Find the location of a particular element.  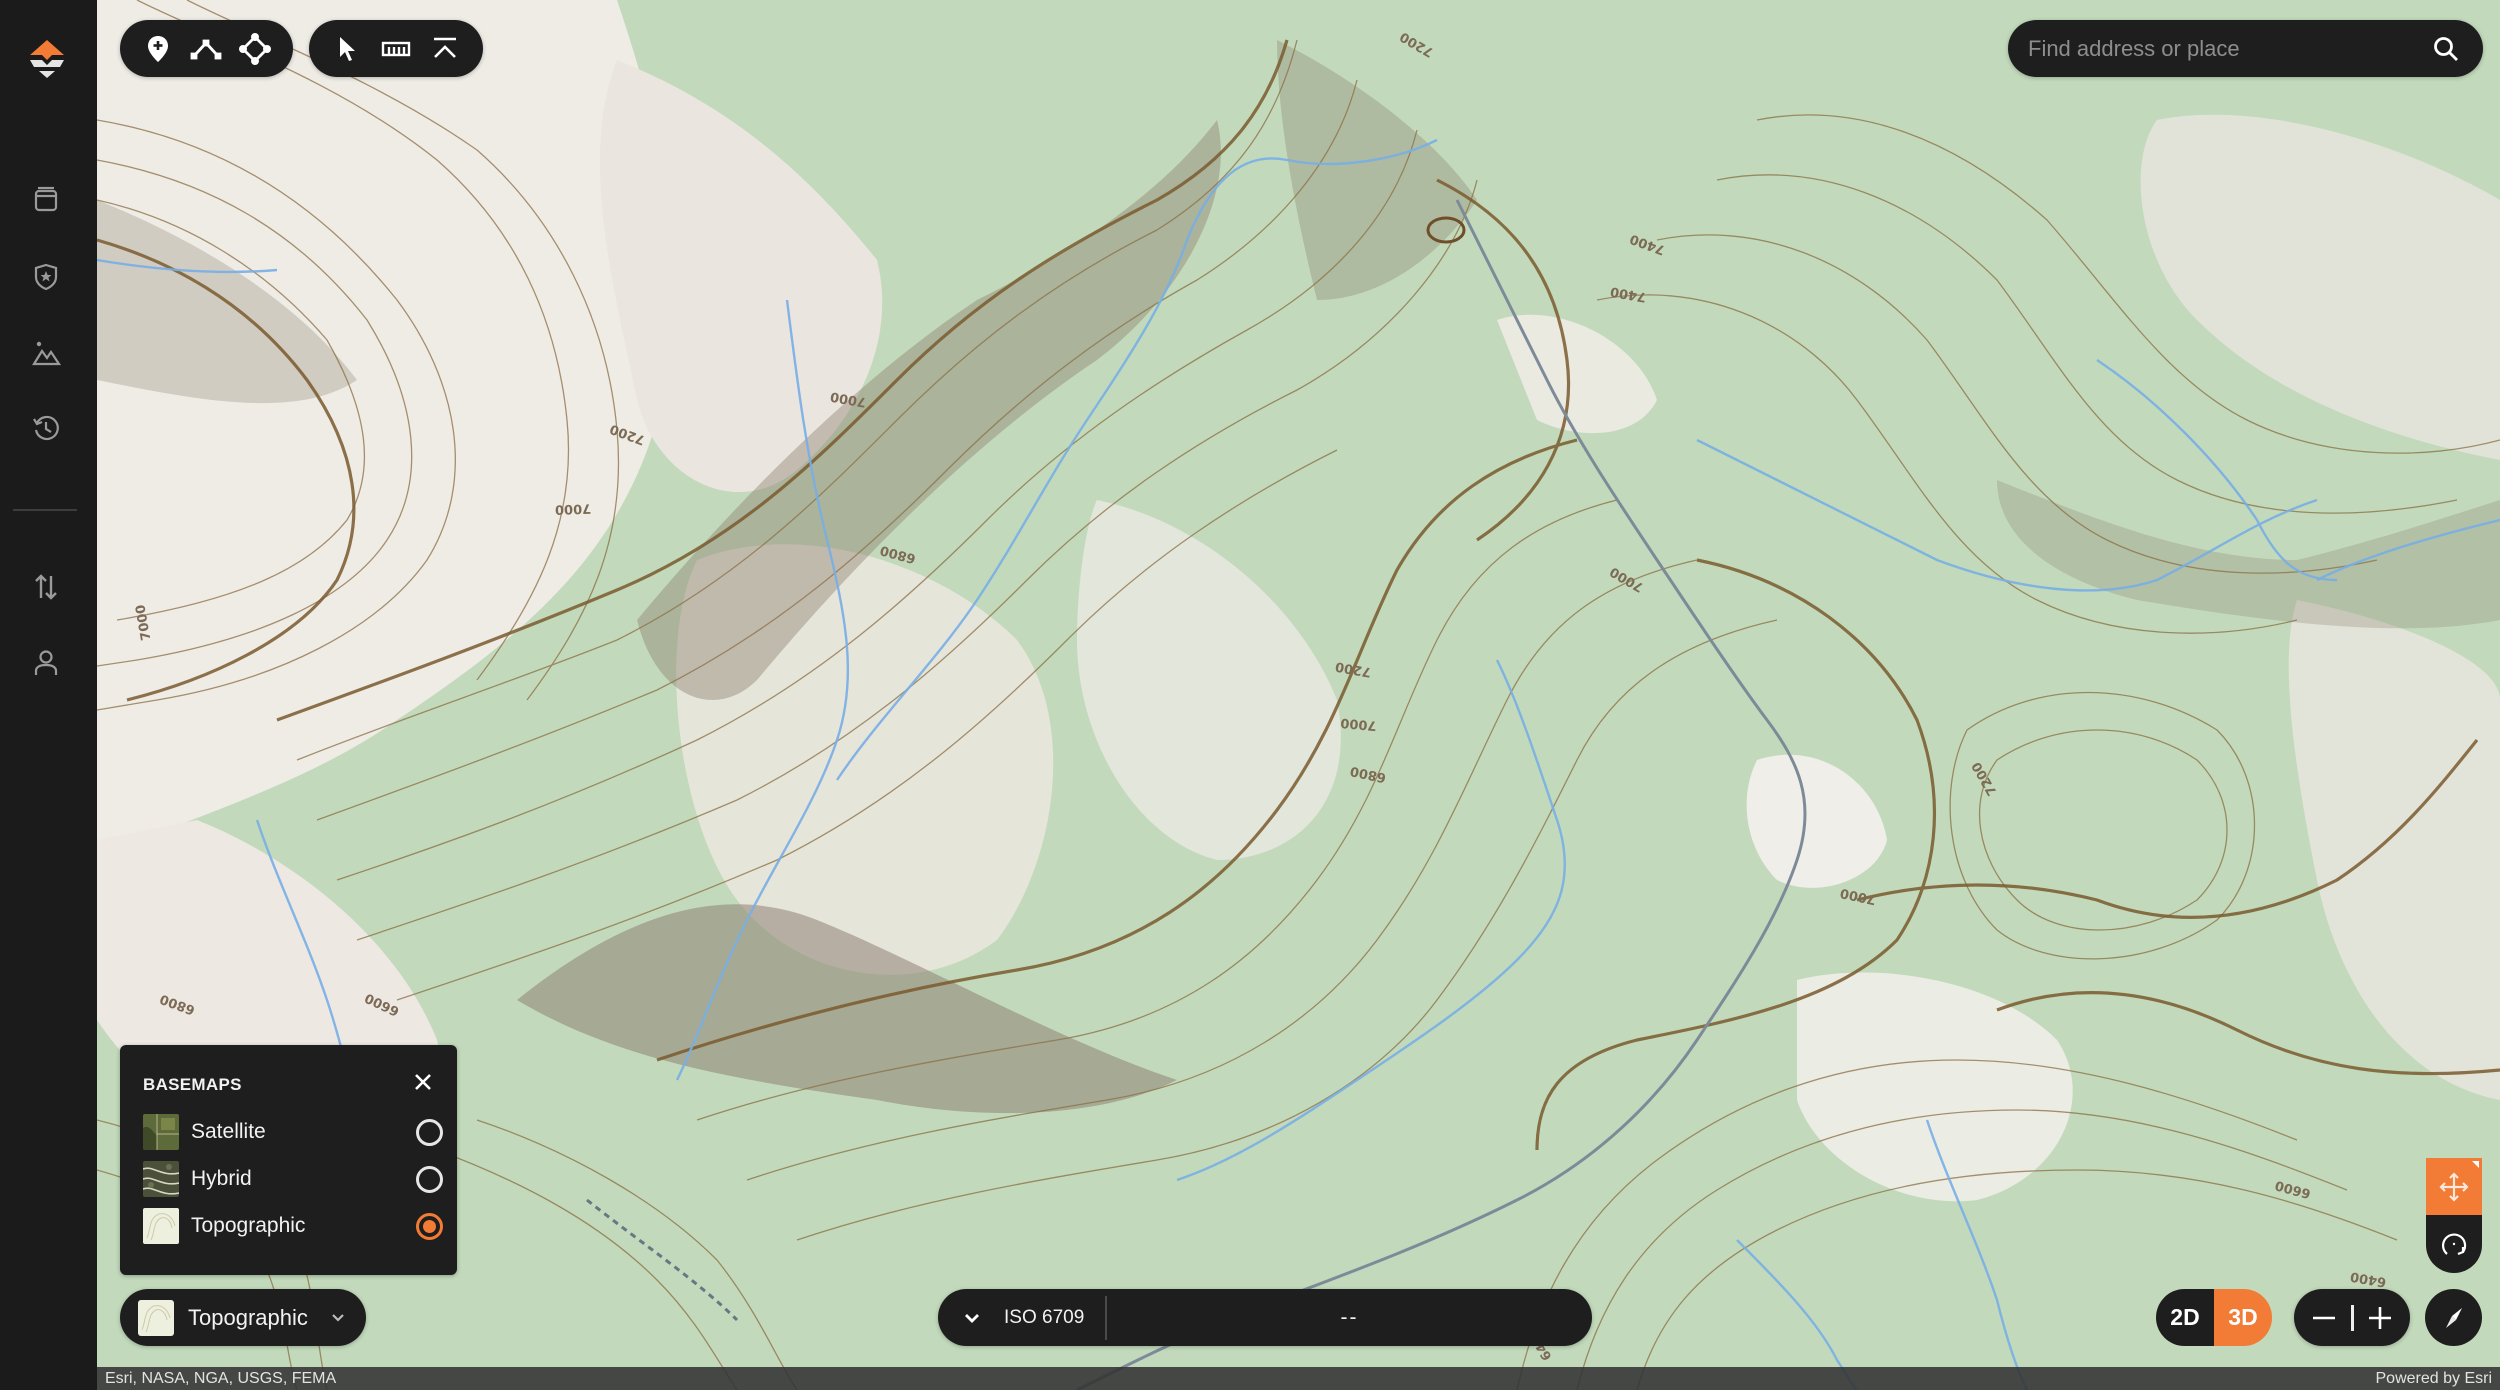

hybrid-thumbnail is located at coordinates (161, 1179).